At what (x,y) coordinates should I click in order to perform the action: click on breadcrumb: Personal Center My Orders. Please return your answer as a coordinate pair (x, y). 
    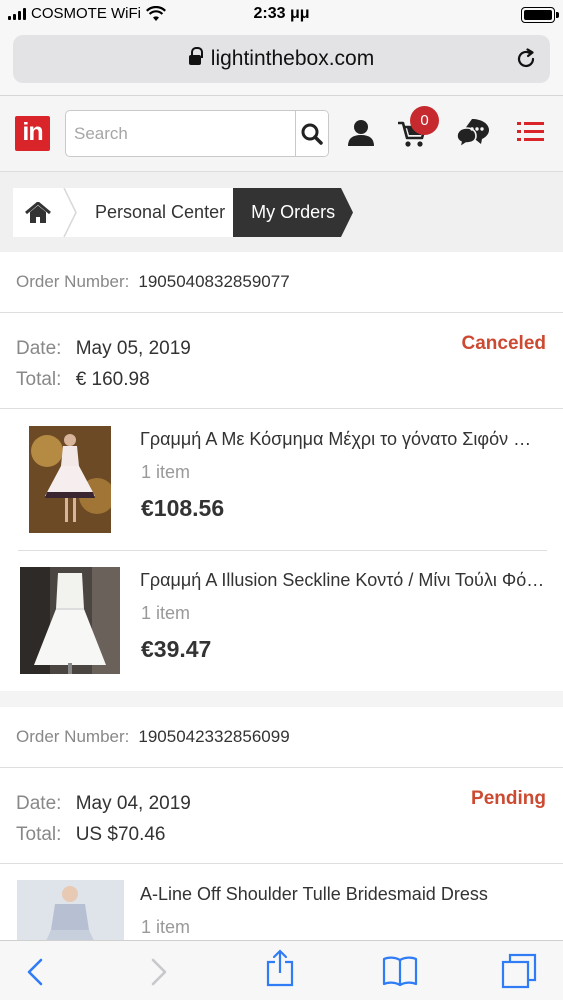
    Looking at the image, I should click on (183, 212).